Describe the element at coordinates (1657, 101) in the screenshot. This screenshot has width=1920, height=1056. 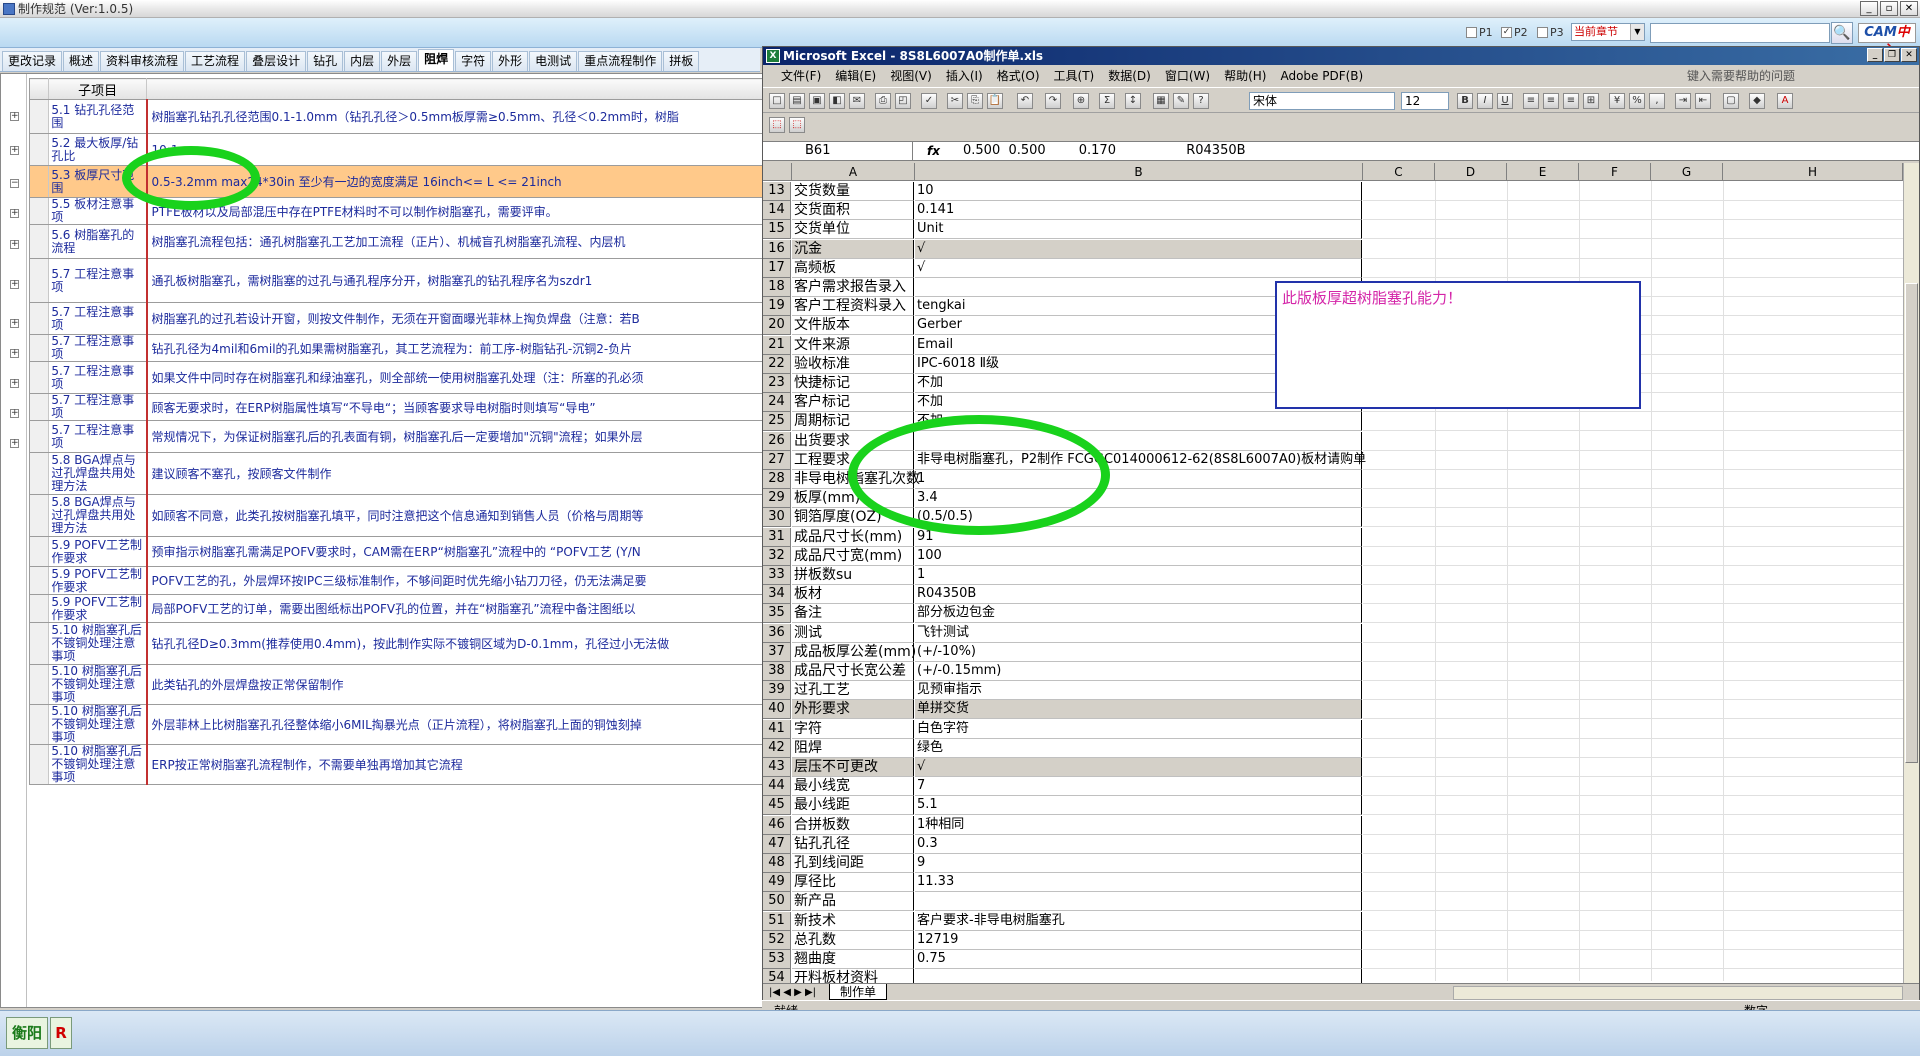
I see `comma-icon: ,` at that location.